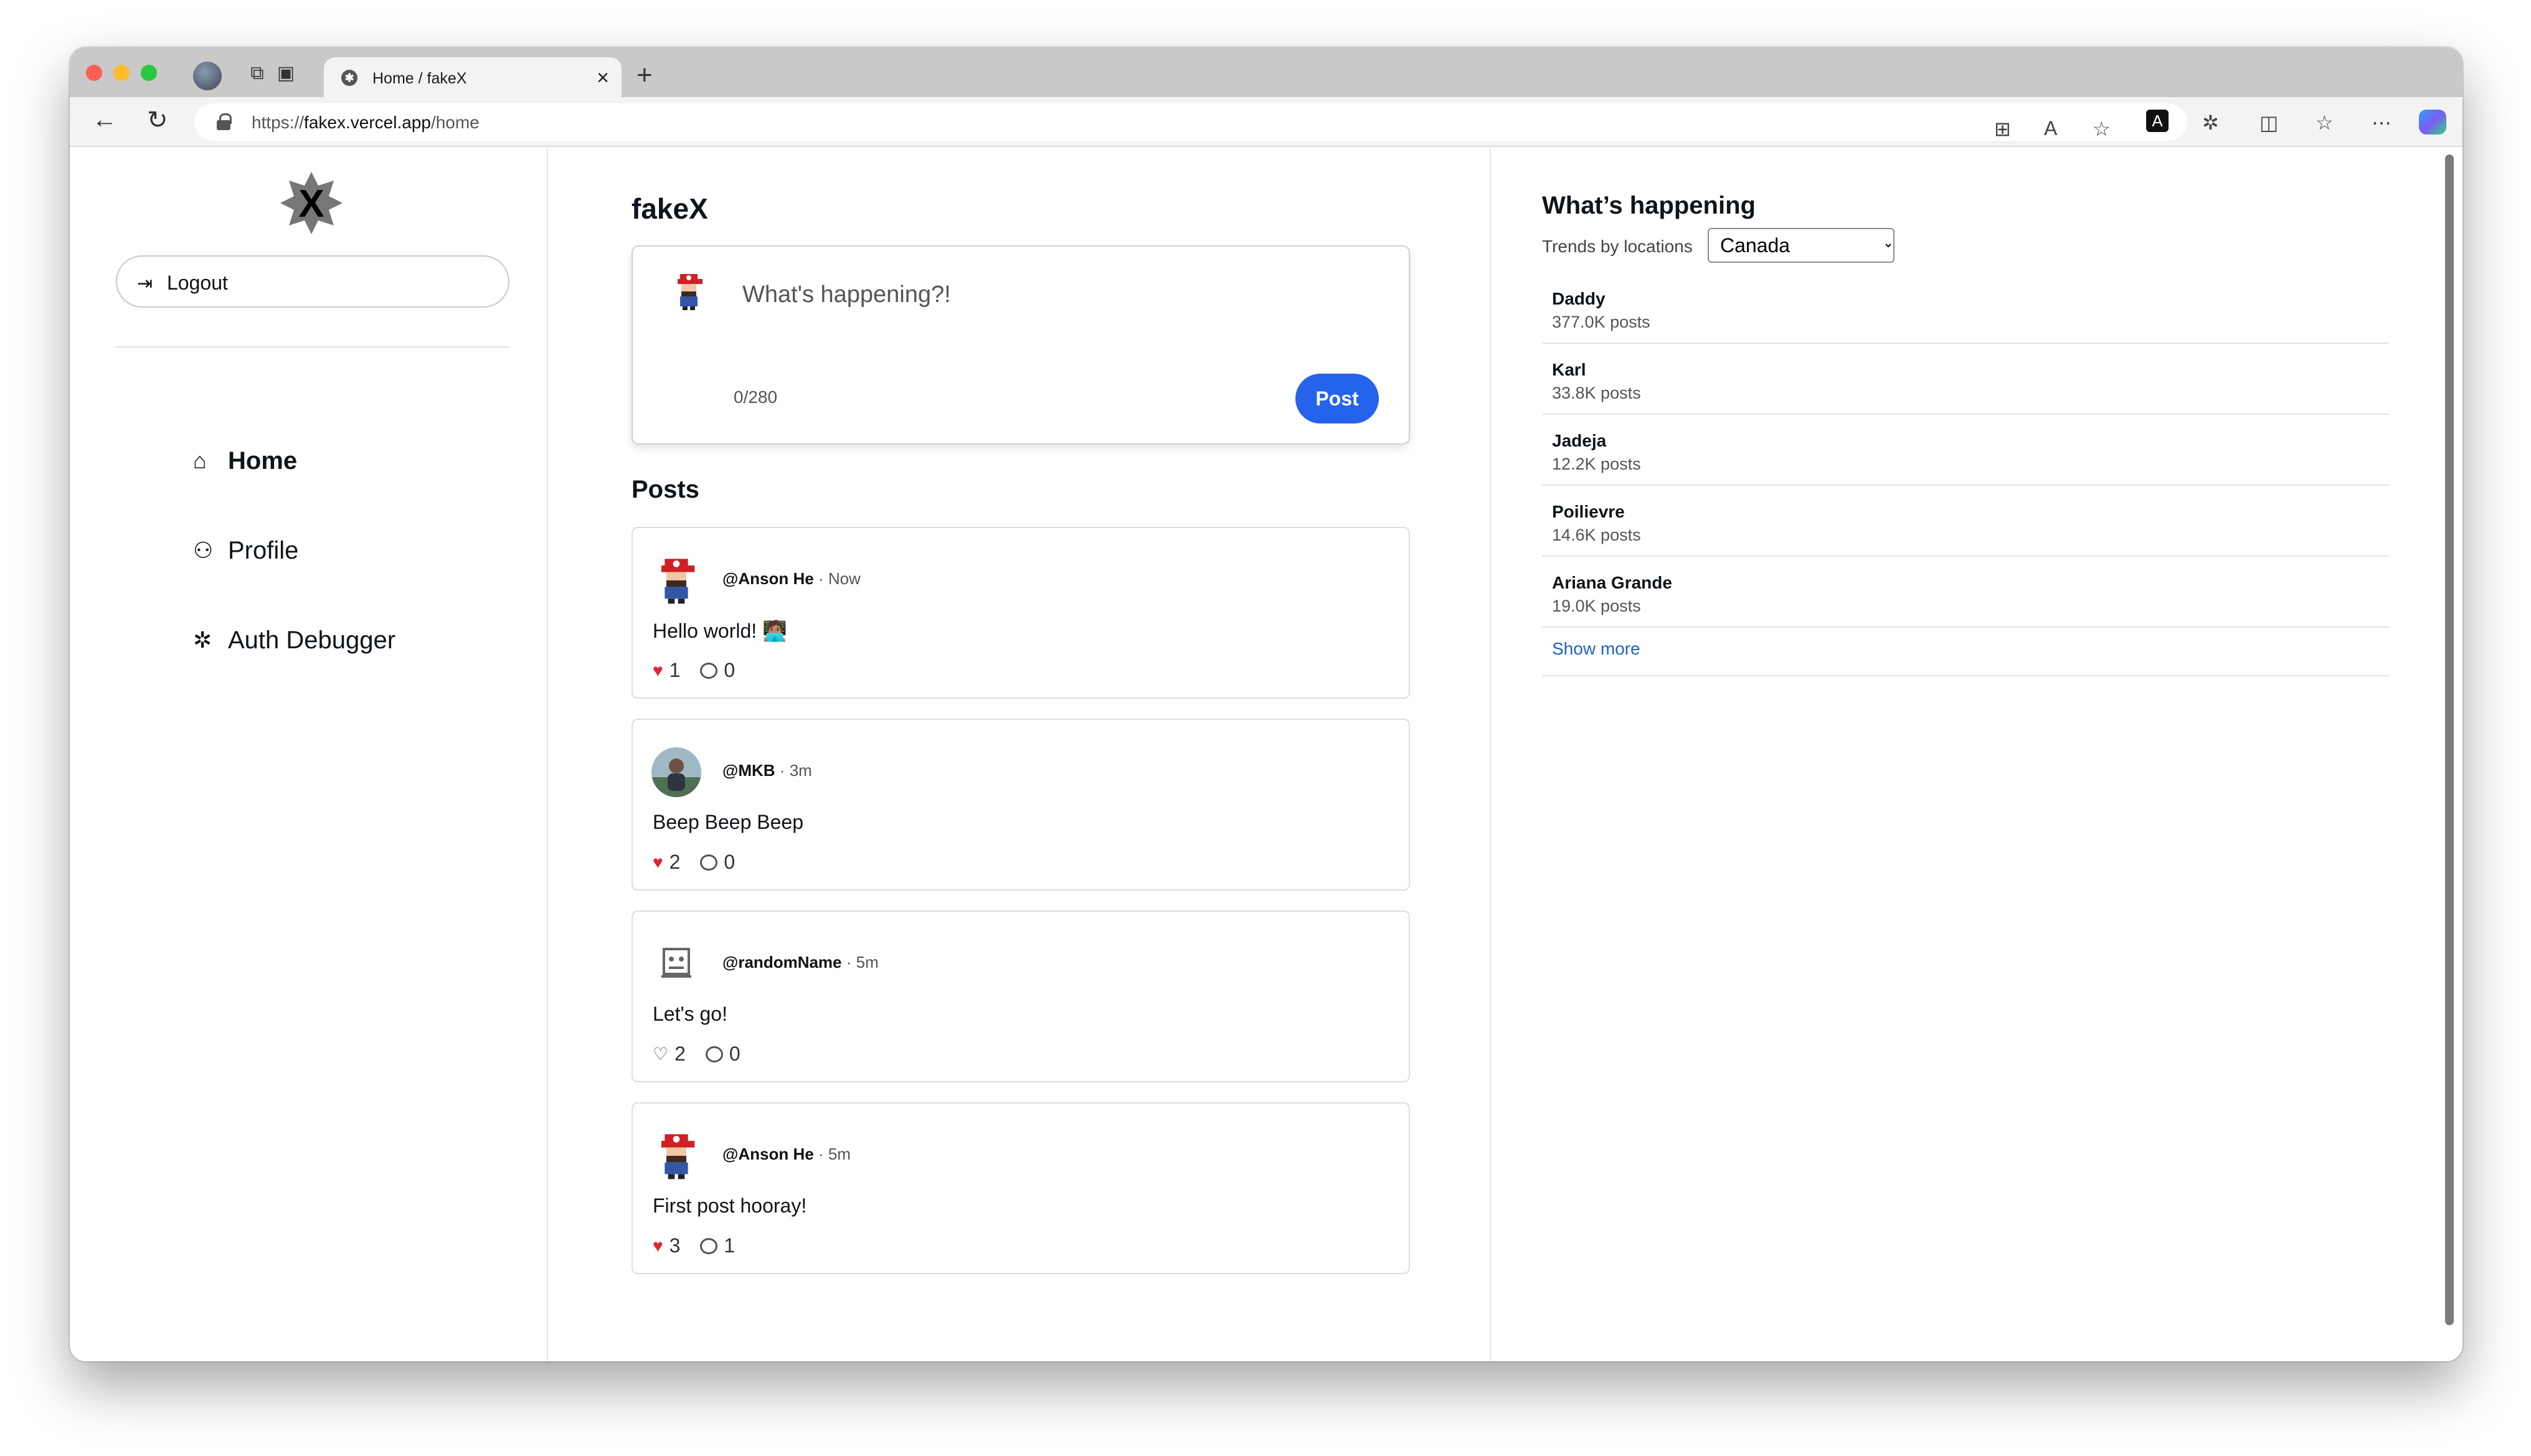 This screenshot has width=2531, height=1456. I want to click on tab-home: ✱ Home / fakeX ×, so click(473, 77).